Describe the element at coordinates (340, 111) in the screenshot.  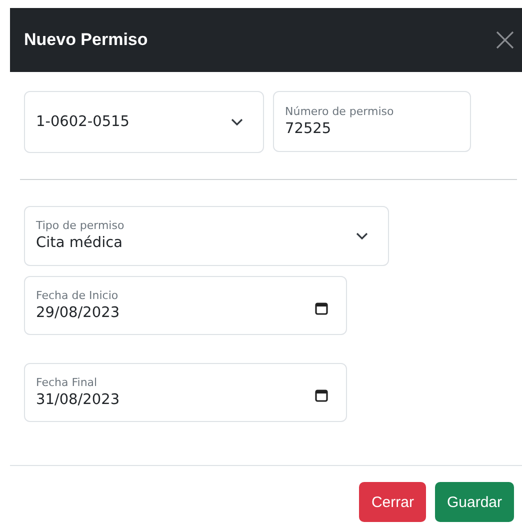
I see `field-label: Número de permiso` at that location.